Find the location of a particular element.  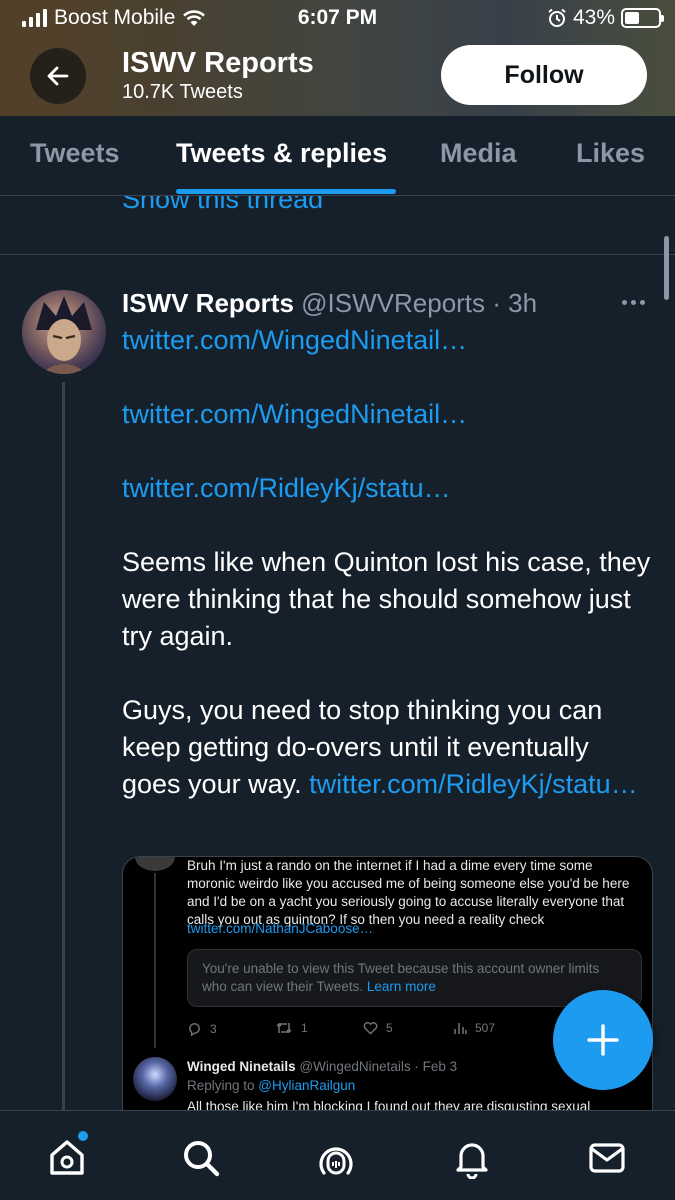

embed-thread-line is located at coordinates (155, 960).